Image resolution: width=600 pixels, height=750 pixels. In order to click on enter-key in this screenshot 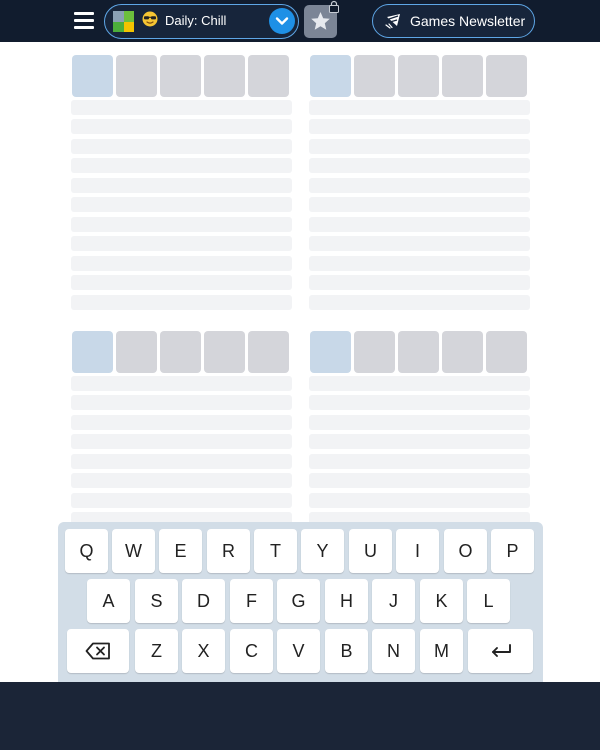, I will do `click(500, 651)`.